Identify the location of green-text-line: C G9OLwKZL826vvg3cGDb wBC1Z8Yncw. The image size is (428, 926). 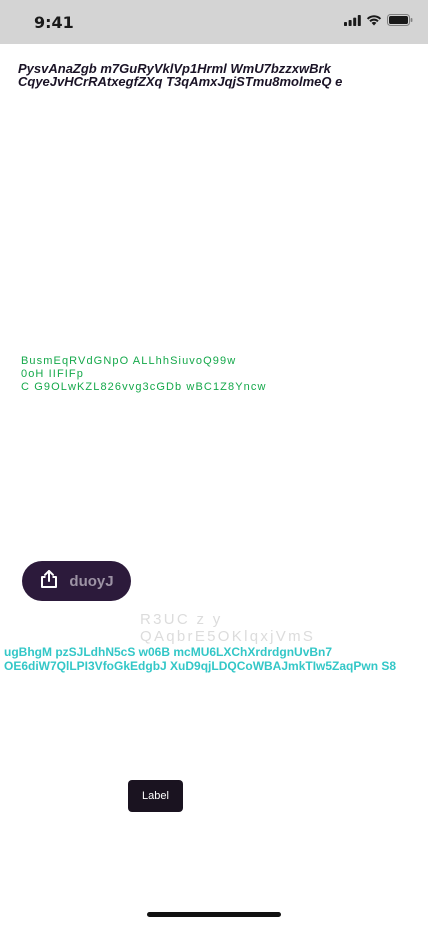
(144, 387).